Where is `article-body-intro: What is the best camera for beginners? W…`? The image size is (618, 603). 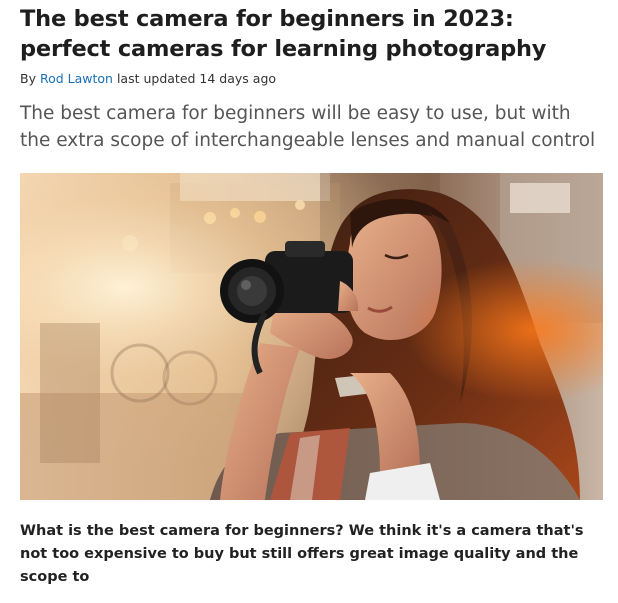 article-body-intro: What is the best camera for beginners? W… is located at coordinates (302, 553).